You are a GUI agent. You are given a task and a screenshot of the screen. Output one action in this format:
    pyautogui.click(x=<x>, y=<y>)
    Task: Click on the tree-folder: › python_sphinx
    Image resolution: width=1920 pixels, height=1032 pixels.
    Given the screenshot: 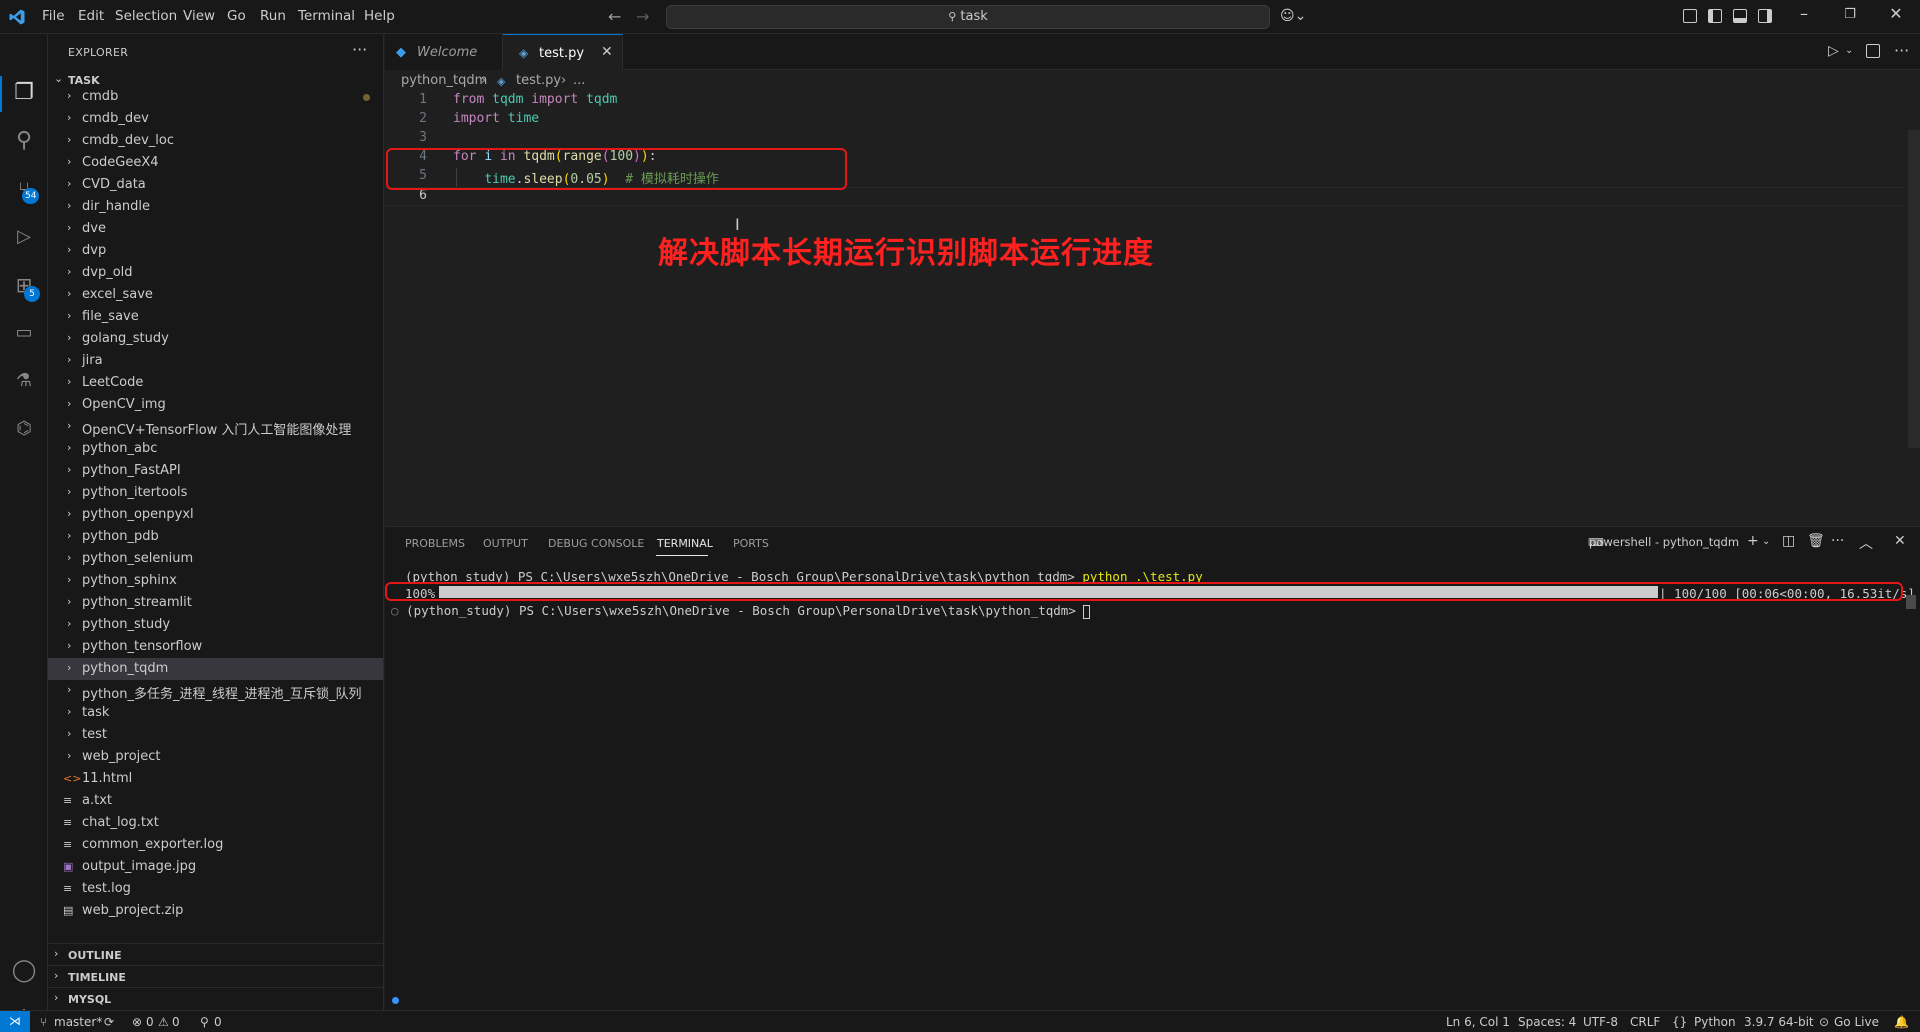 What is the action you would take?
    pyautogui.click(x=215, y=581)
    